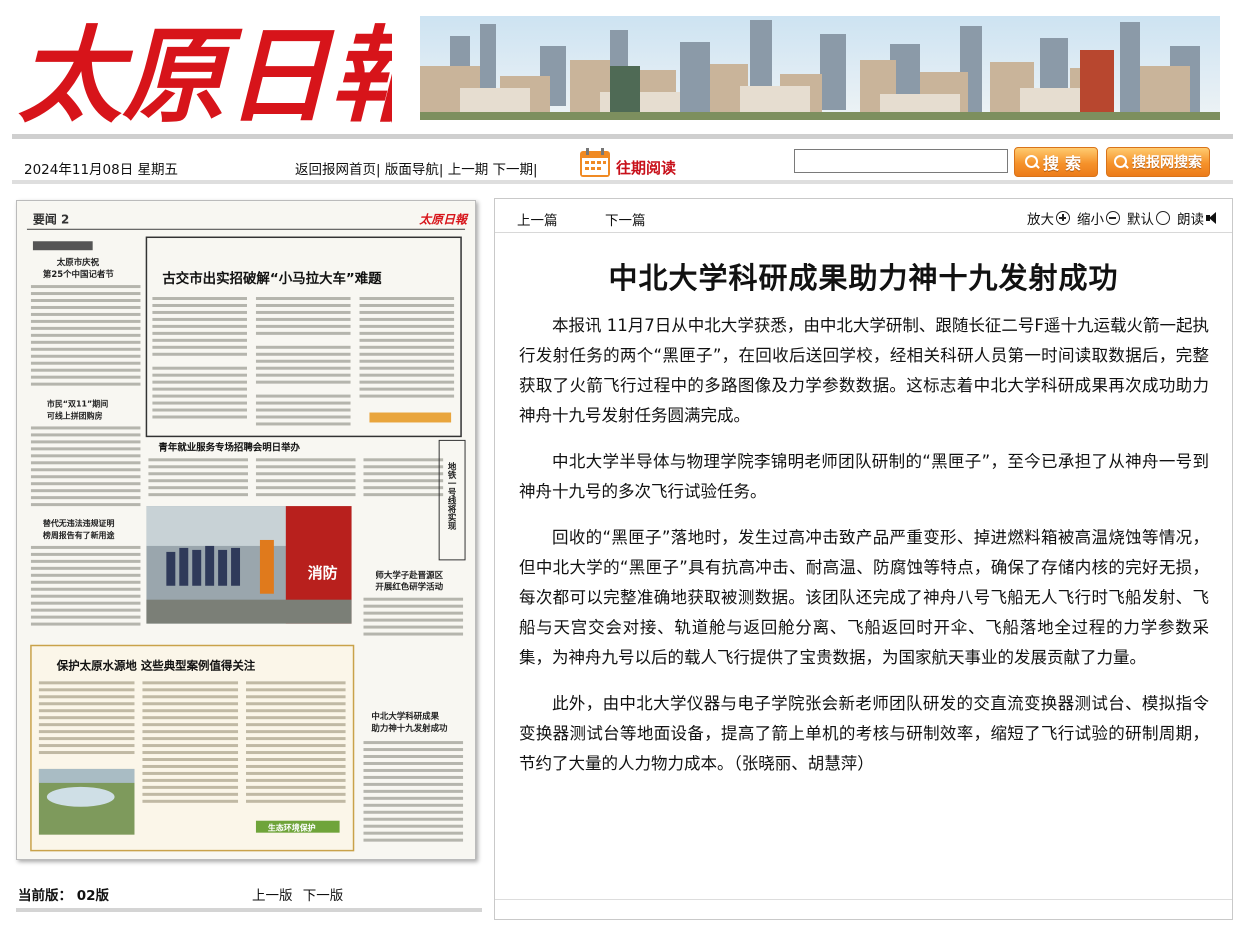 This screenshot has height=929, width=1247. I want to click on next-article-link: 下一篇, so click(625, 219).